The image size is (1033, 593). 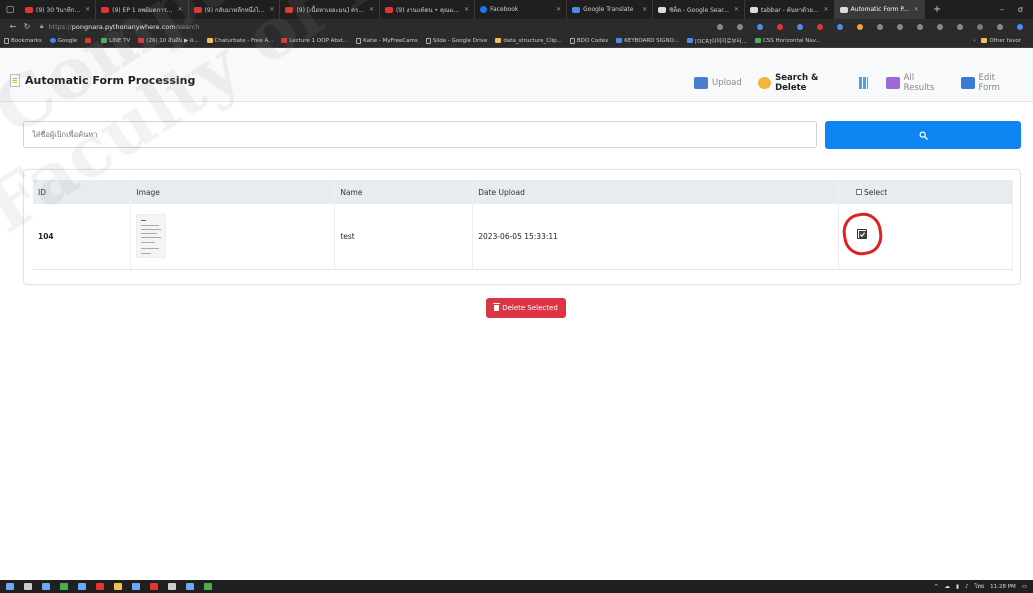 I want to click on bookmark-item: Slide - Google Drive, so click(x=456, y=40).